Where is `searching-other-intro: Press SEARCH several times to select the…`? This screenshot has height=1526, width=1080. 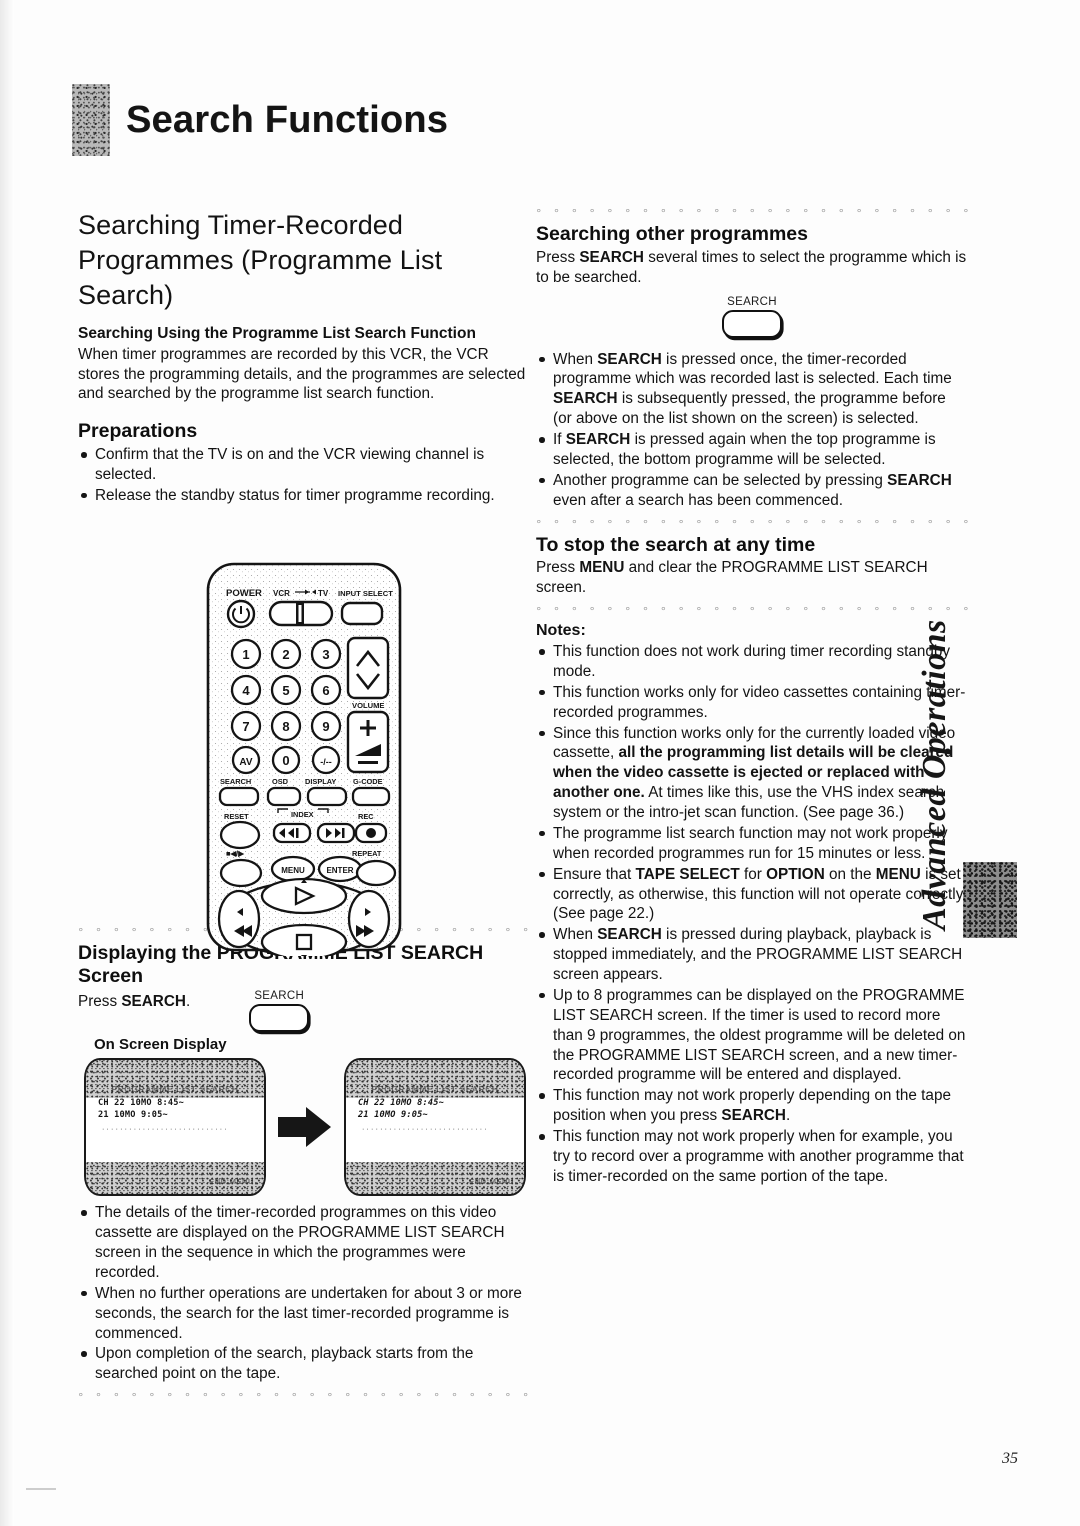 searching-other-intro: Press SEARCH several times to select the… is located at coordinates (751, 267).